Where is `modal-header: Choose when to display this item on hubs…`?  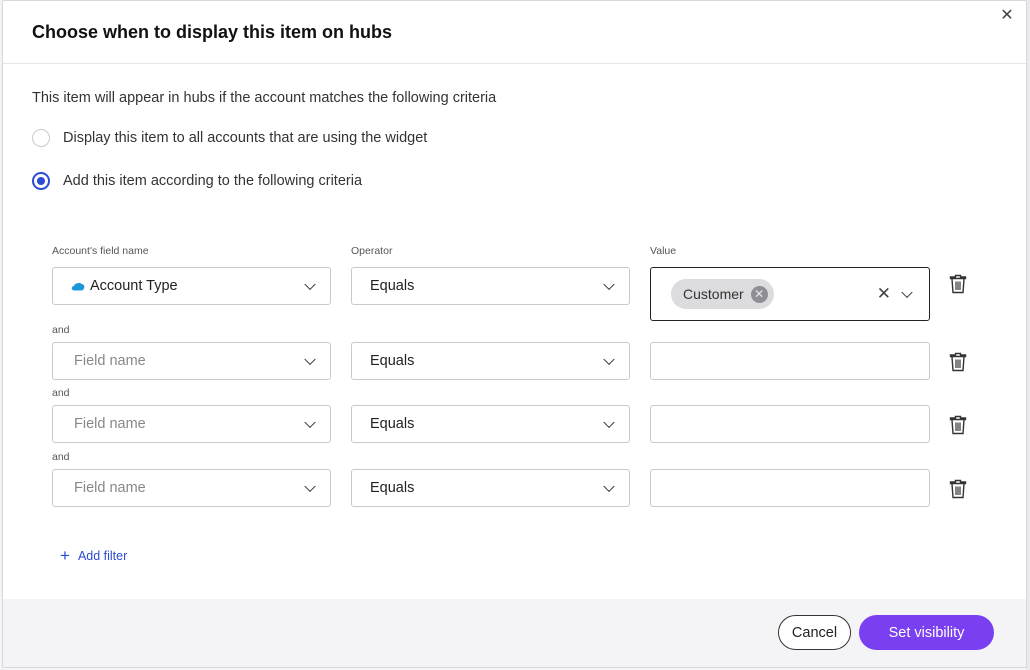
modal-header: Choose when to display this item on hubs… is located at coordinates (514, 32).